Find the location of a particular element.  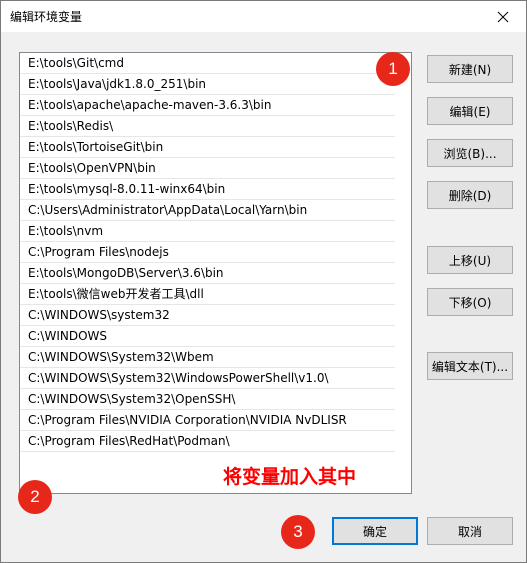

close-icon is located at coordinates (503, 16).